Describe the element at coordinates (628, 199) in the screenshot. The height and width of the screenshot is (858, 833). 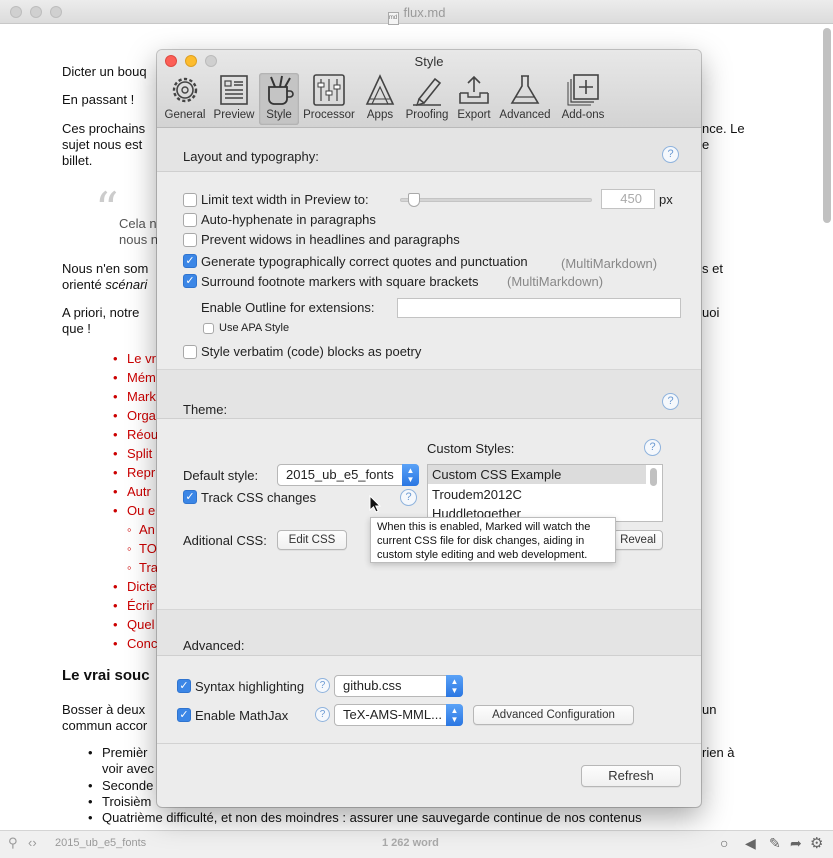
I see `width-input: 450` at that location.